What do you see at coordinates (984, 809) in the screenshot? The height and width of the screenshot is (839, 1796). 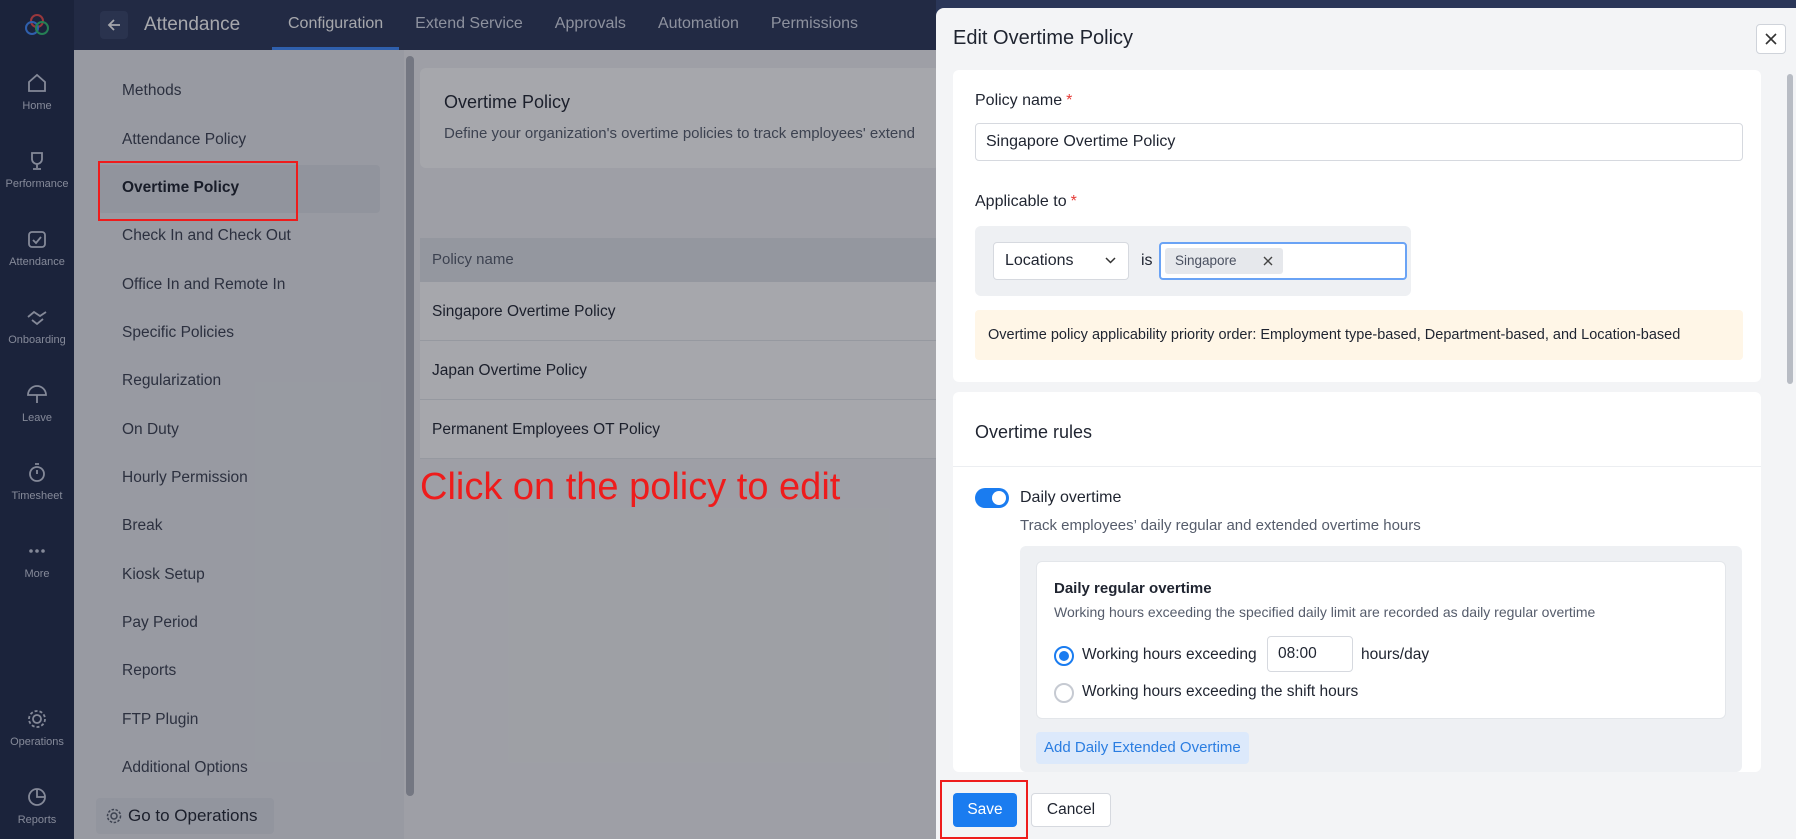 I see `highlight-save` at bounding box center [984, 809].